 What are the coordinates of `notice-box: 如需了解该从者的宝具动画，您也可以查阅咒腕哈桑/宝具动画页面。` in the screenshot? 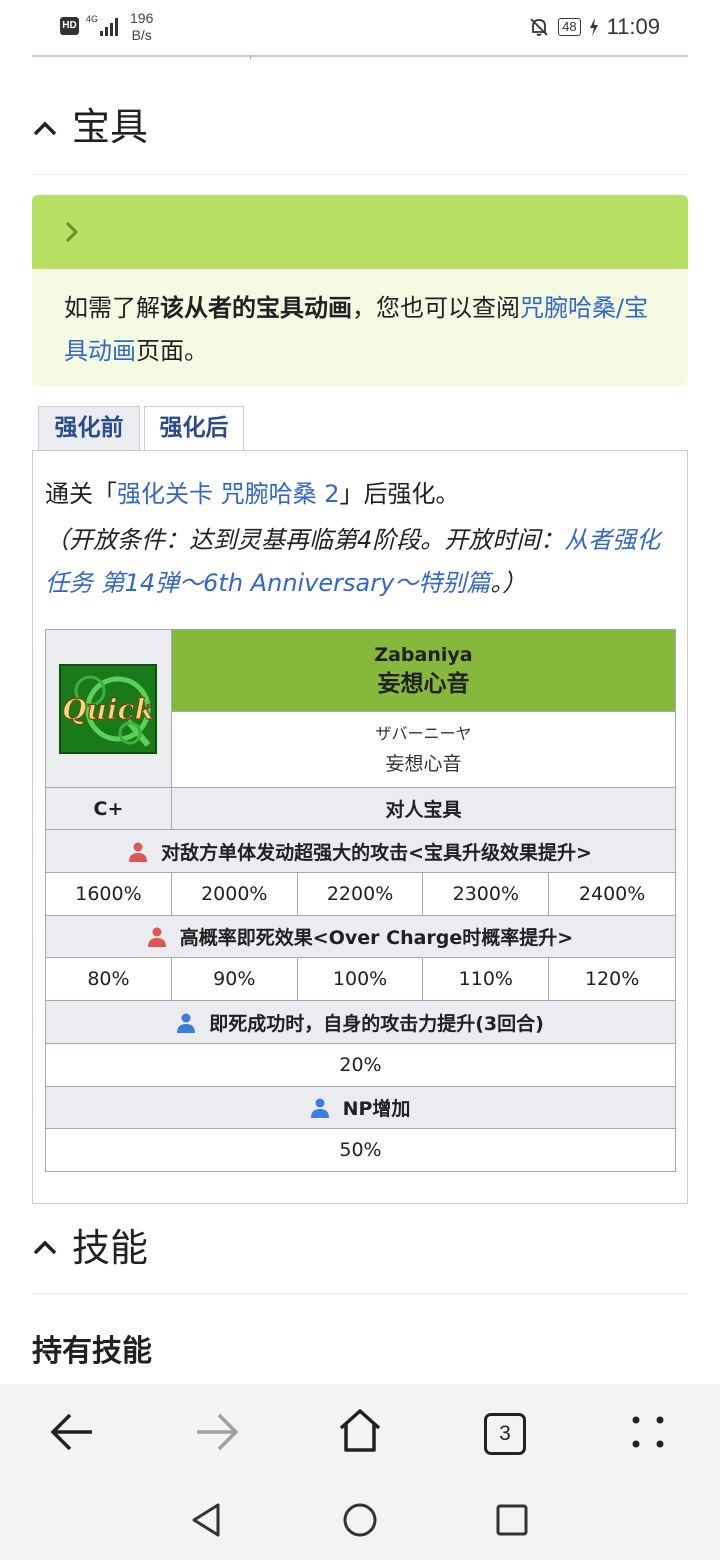 It's located at (360, 290).